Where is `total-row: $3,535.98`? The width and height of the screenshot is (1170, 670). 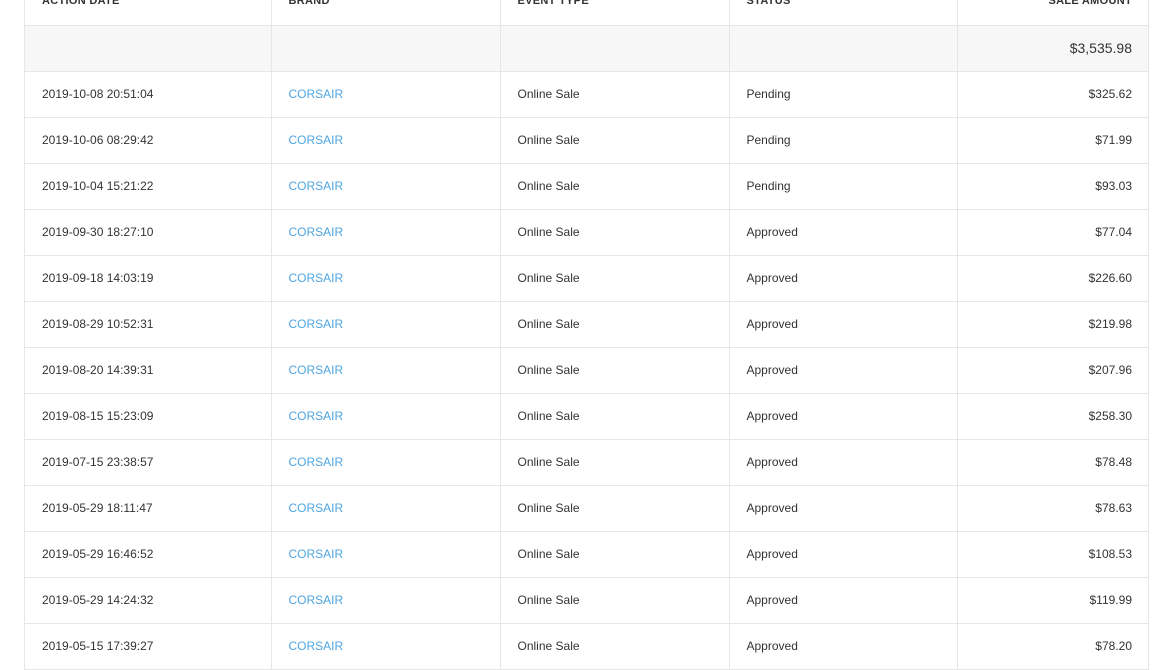
total-row: $3,535.98 is located at coordinates (586, 48).